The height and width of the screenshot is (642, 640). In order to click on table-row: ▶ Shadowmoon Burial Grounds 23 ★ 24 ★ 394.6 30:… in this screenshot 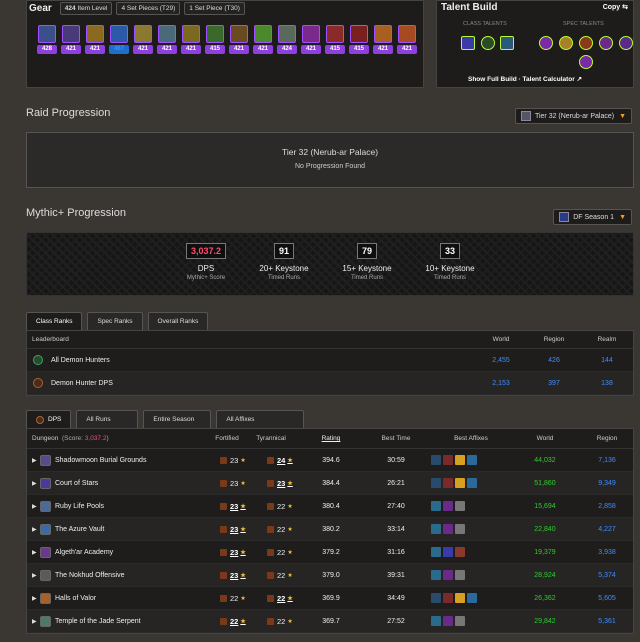, I will do `click(330, 460)`.